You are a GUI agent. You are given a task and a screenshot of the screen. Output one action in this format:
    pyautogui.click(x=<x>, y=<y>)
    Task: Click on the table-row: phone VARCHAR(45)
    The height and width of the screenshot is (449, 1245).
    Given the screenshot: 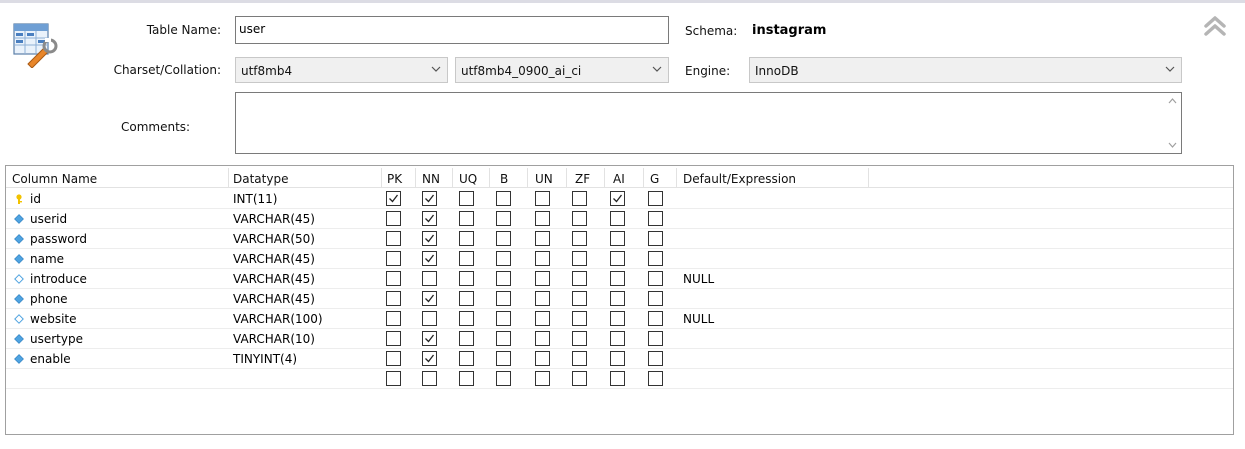 What is the action you would take?
    pyautogui.click(x=619, y=299)
    